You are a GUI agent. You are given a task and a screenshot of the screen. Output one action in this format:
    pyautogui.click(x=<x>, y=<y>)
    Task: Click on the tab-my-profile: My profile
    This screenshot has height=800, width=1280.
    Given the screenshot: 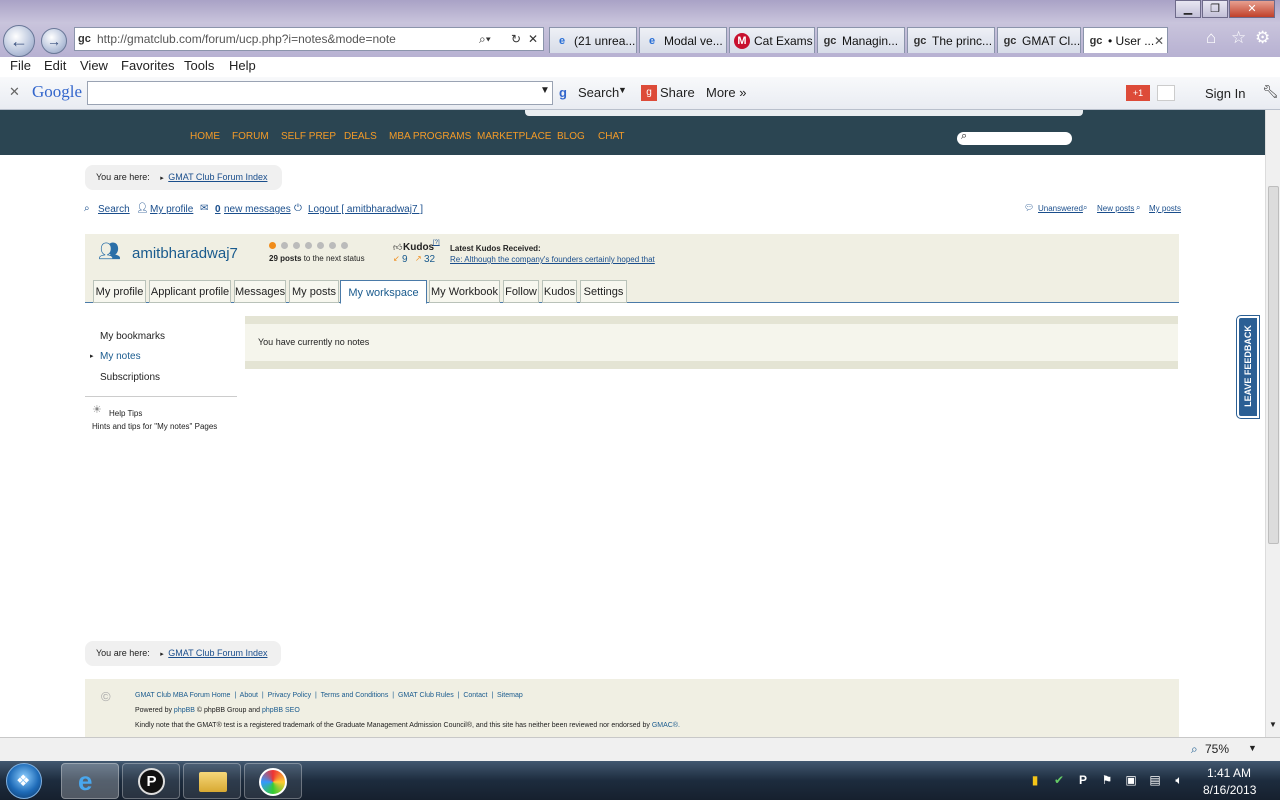 What is the action you would take?
    pyautogui.click(x=119, y=291)
    